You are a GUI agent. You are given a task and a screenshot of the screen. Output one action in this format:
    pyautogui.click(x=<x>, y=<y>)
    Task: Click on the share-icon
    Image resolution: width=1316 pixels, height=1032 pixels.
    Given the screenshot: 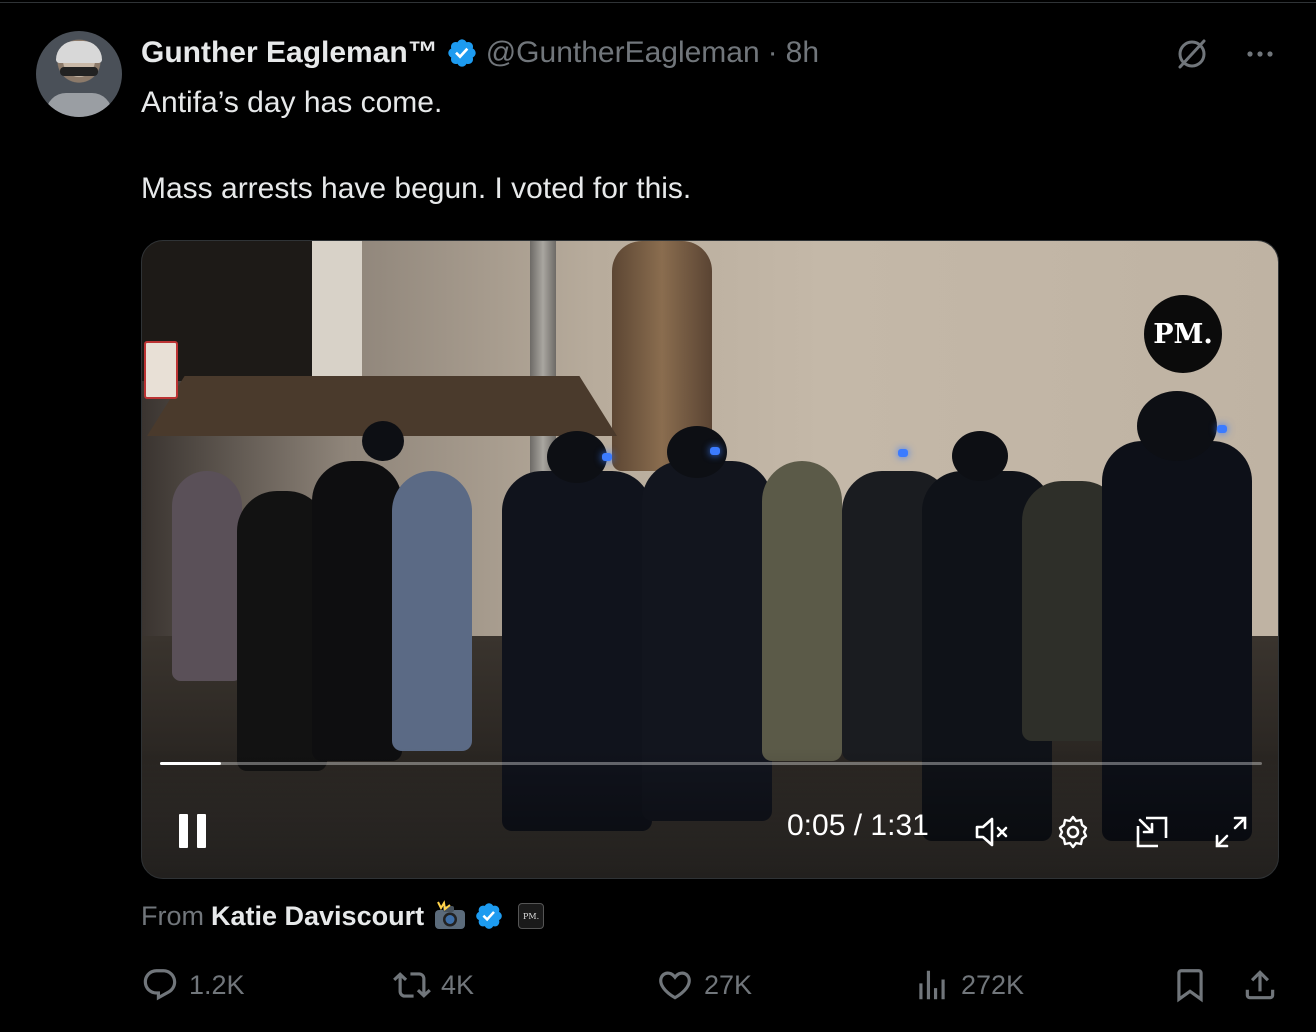 What is the action you would take?
    pyautogui.click(x=1260, y=985)
    